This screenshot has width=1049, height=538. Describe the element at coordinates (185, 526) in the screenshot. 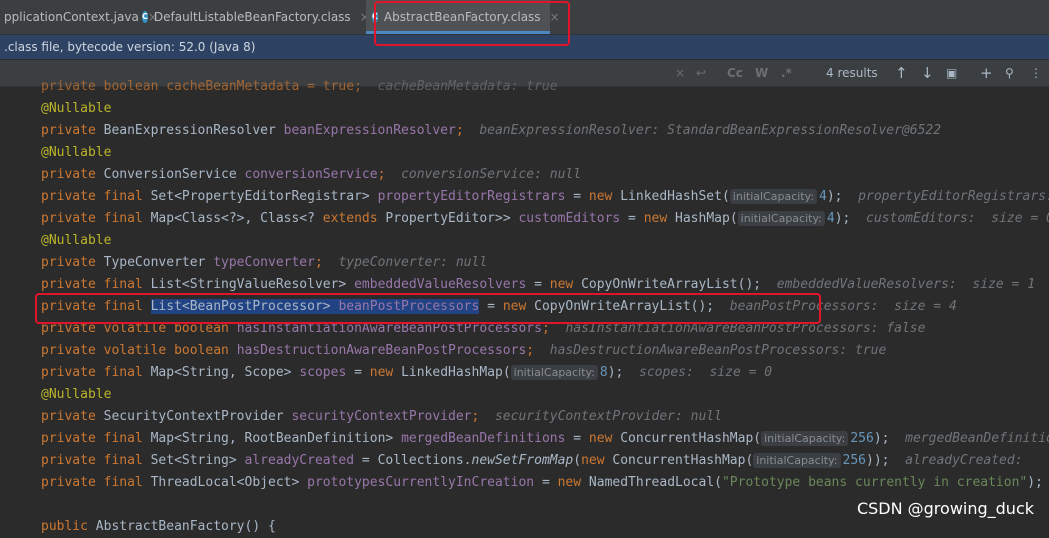

I see `constructor-declaration: AbstractBeanFactory() {` at that location.